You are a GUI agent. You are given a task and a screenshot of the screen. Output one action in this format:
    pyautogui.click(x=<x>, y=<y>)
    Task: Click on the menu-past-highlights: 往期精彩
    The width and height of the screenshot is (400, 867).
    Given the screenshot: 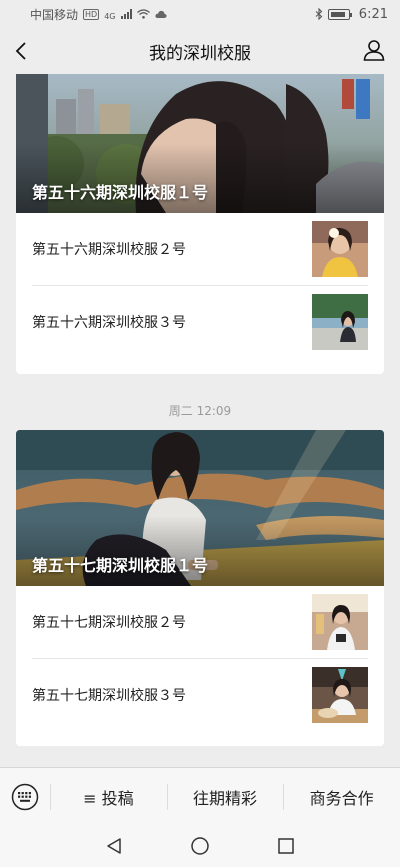 What is the action you would take?
    pyautogui.click(x=225, y=797)
    